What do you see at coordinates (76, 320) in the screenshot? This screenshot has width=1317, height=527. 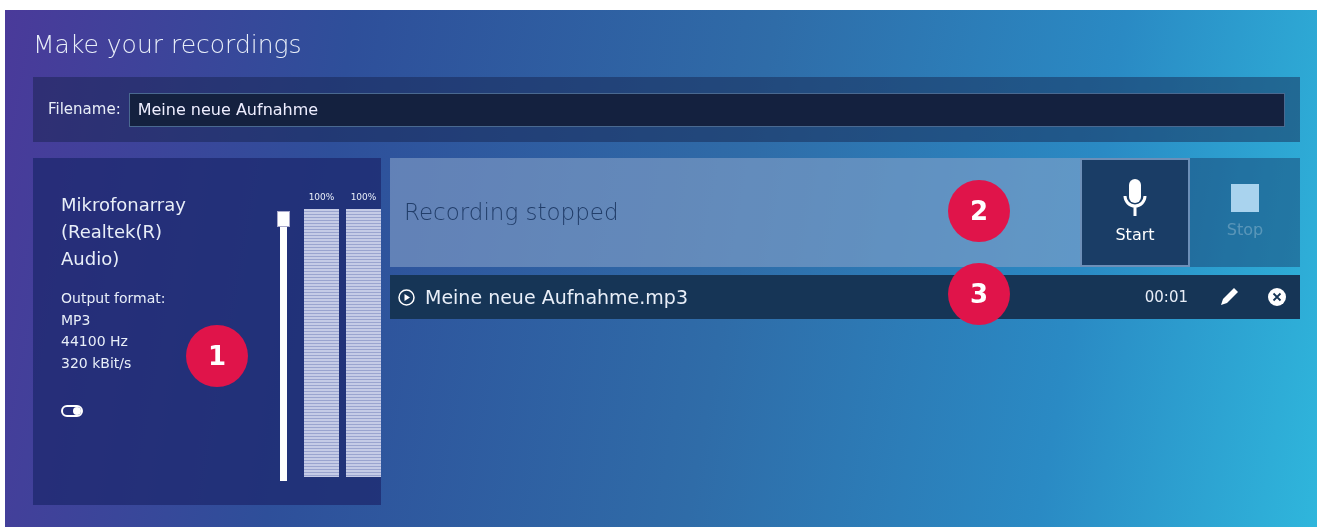 I see `format-text: MP3` at bounding box center [76, 320].